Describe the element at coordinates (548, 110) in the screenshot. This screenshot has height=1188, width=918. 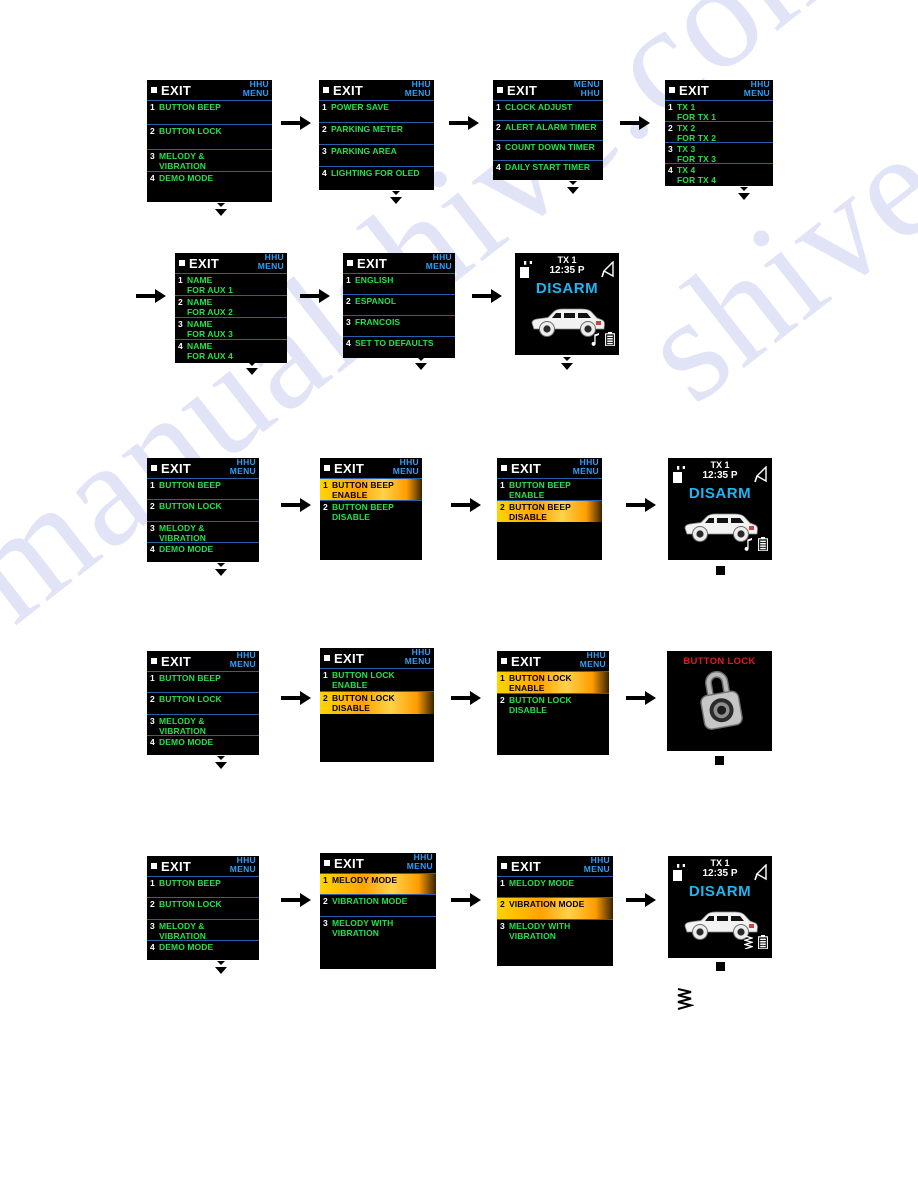
I see `menu-item: 1 CLOCK ADJUST` at that location.